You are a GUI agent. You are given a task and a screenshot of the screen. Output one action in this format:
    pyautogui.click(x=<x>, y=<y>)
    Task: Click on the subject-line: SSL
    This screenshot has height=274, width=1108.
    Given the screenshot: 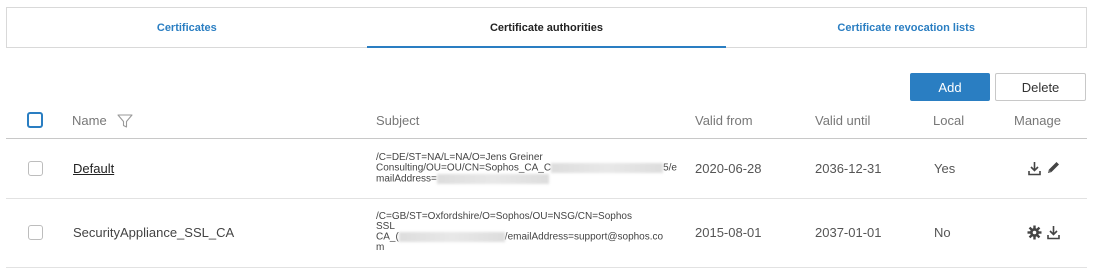 What is the action you would take?
    pyautogui.click(x=385, y=226)
    